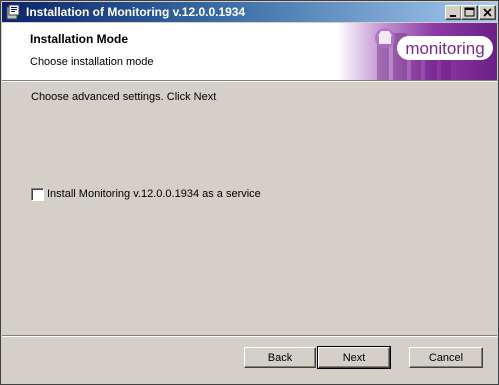  I want to click on close-button, so click(487, 12).